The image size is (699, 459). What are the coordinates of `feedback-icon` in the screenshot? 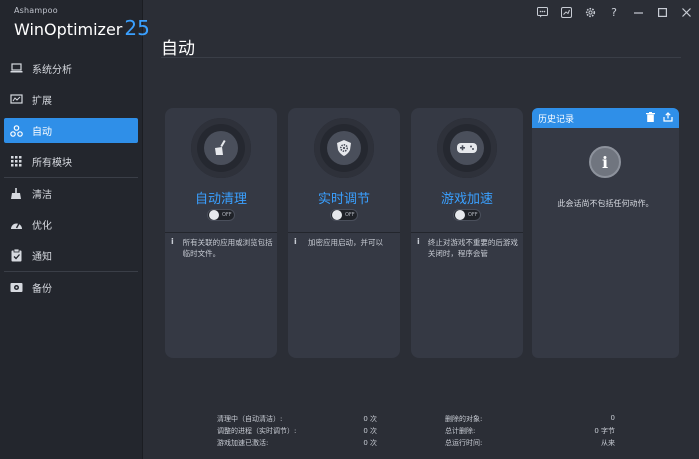 It's located at (542, 12).